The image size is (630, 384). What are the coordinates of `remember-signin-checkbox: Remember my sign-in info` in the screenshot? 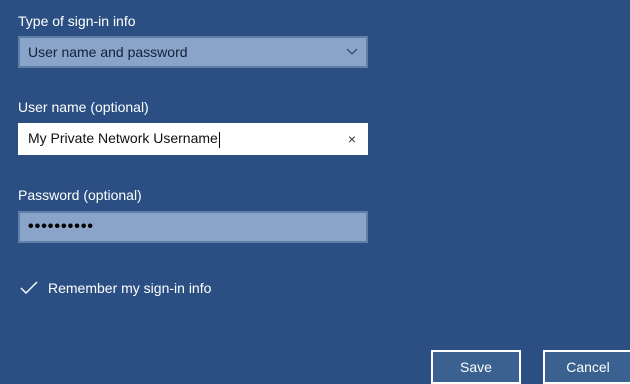 It's located at (114, 288).